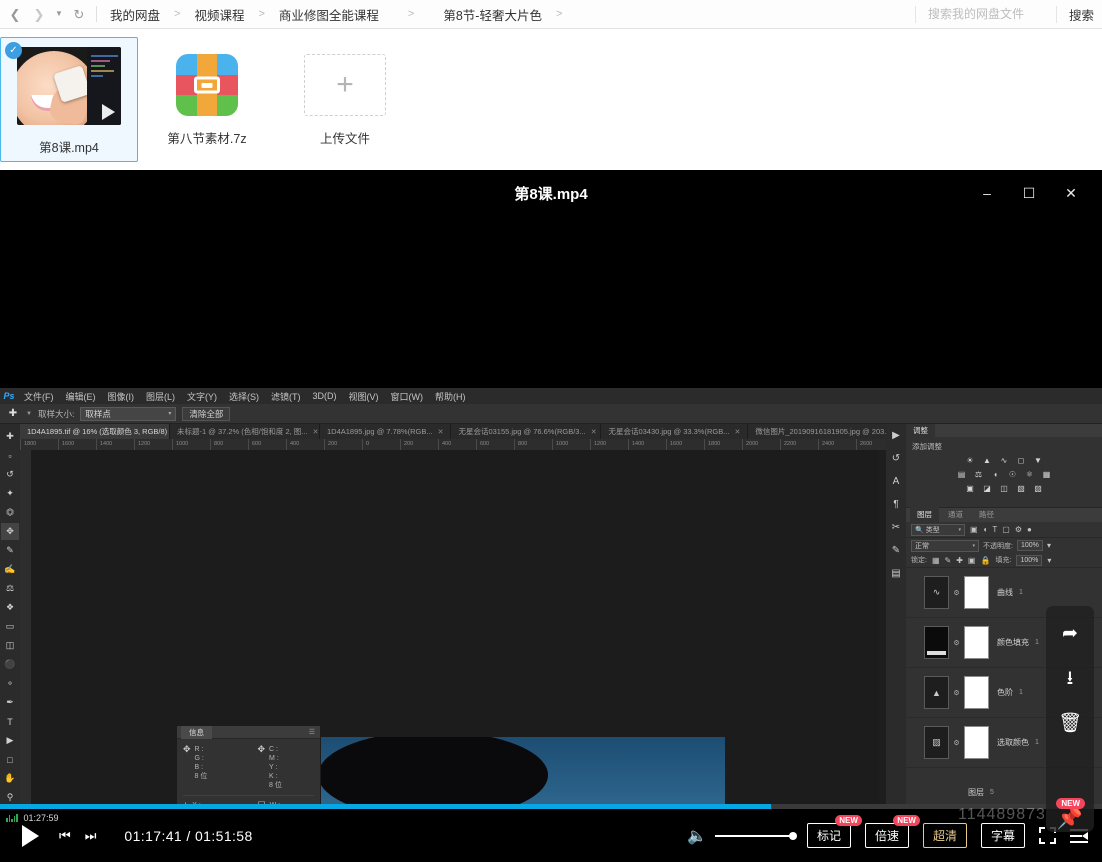 The height and width of the screenshot is (862, 1102). I want to click on eyedropper-icon: ✥, so click(10, 531).